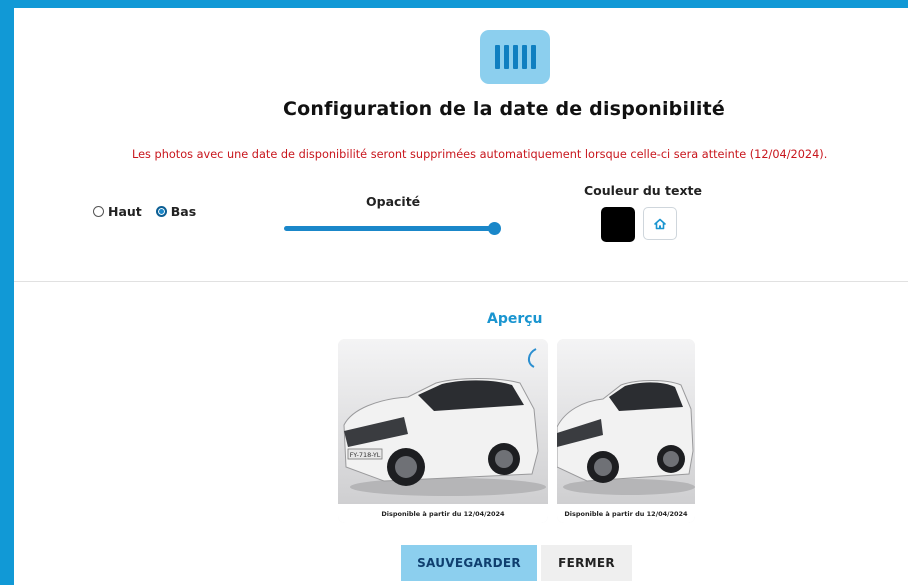  What do you see at coordinates (98, 211) in the screenshot?
I see `radio-haut` at bounding box center [98, 211].